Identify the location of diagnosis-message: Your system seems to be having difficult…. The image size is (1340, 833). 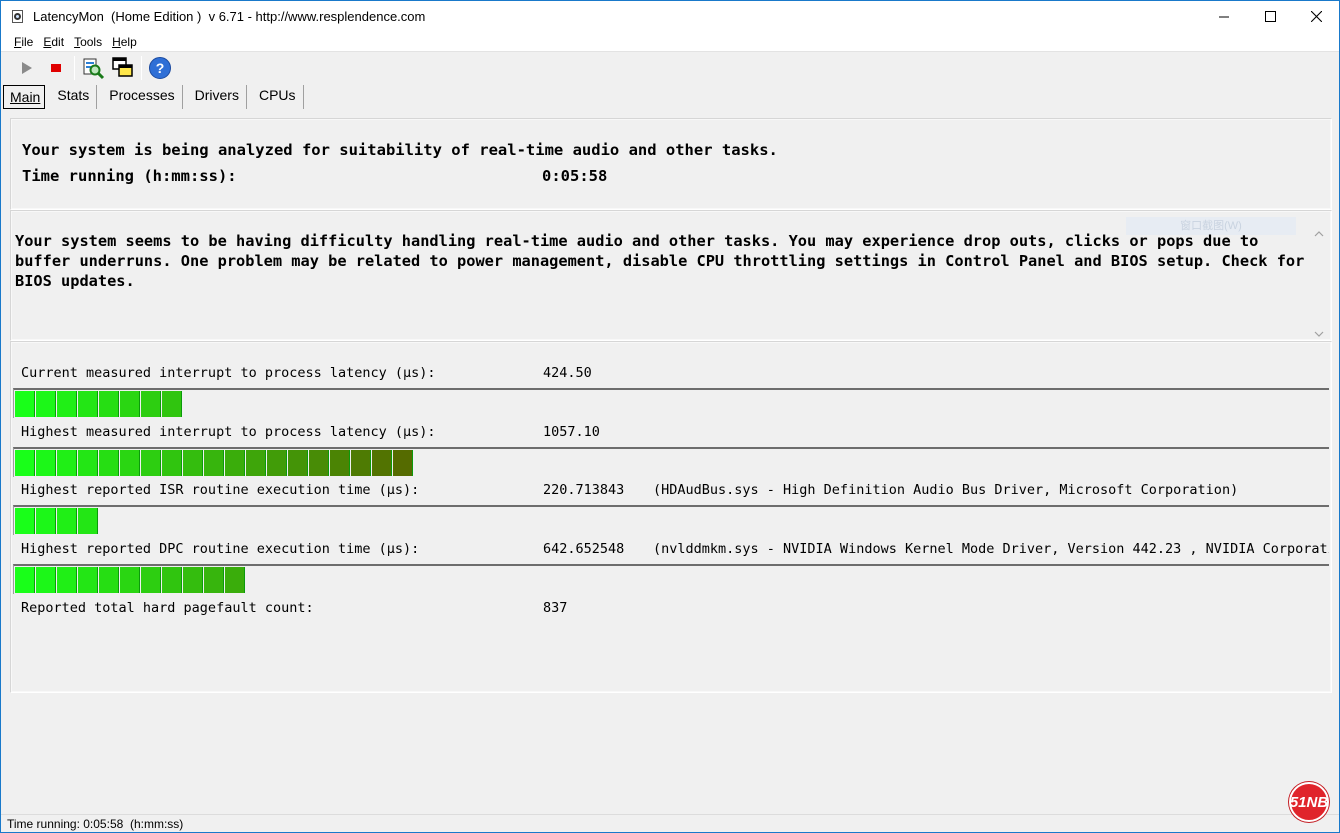
(660, 261).